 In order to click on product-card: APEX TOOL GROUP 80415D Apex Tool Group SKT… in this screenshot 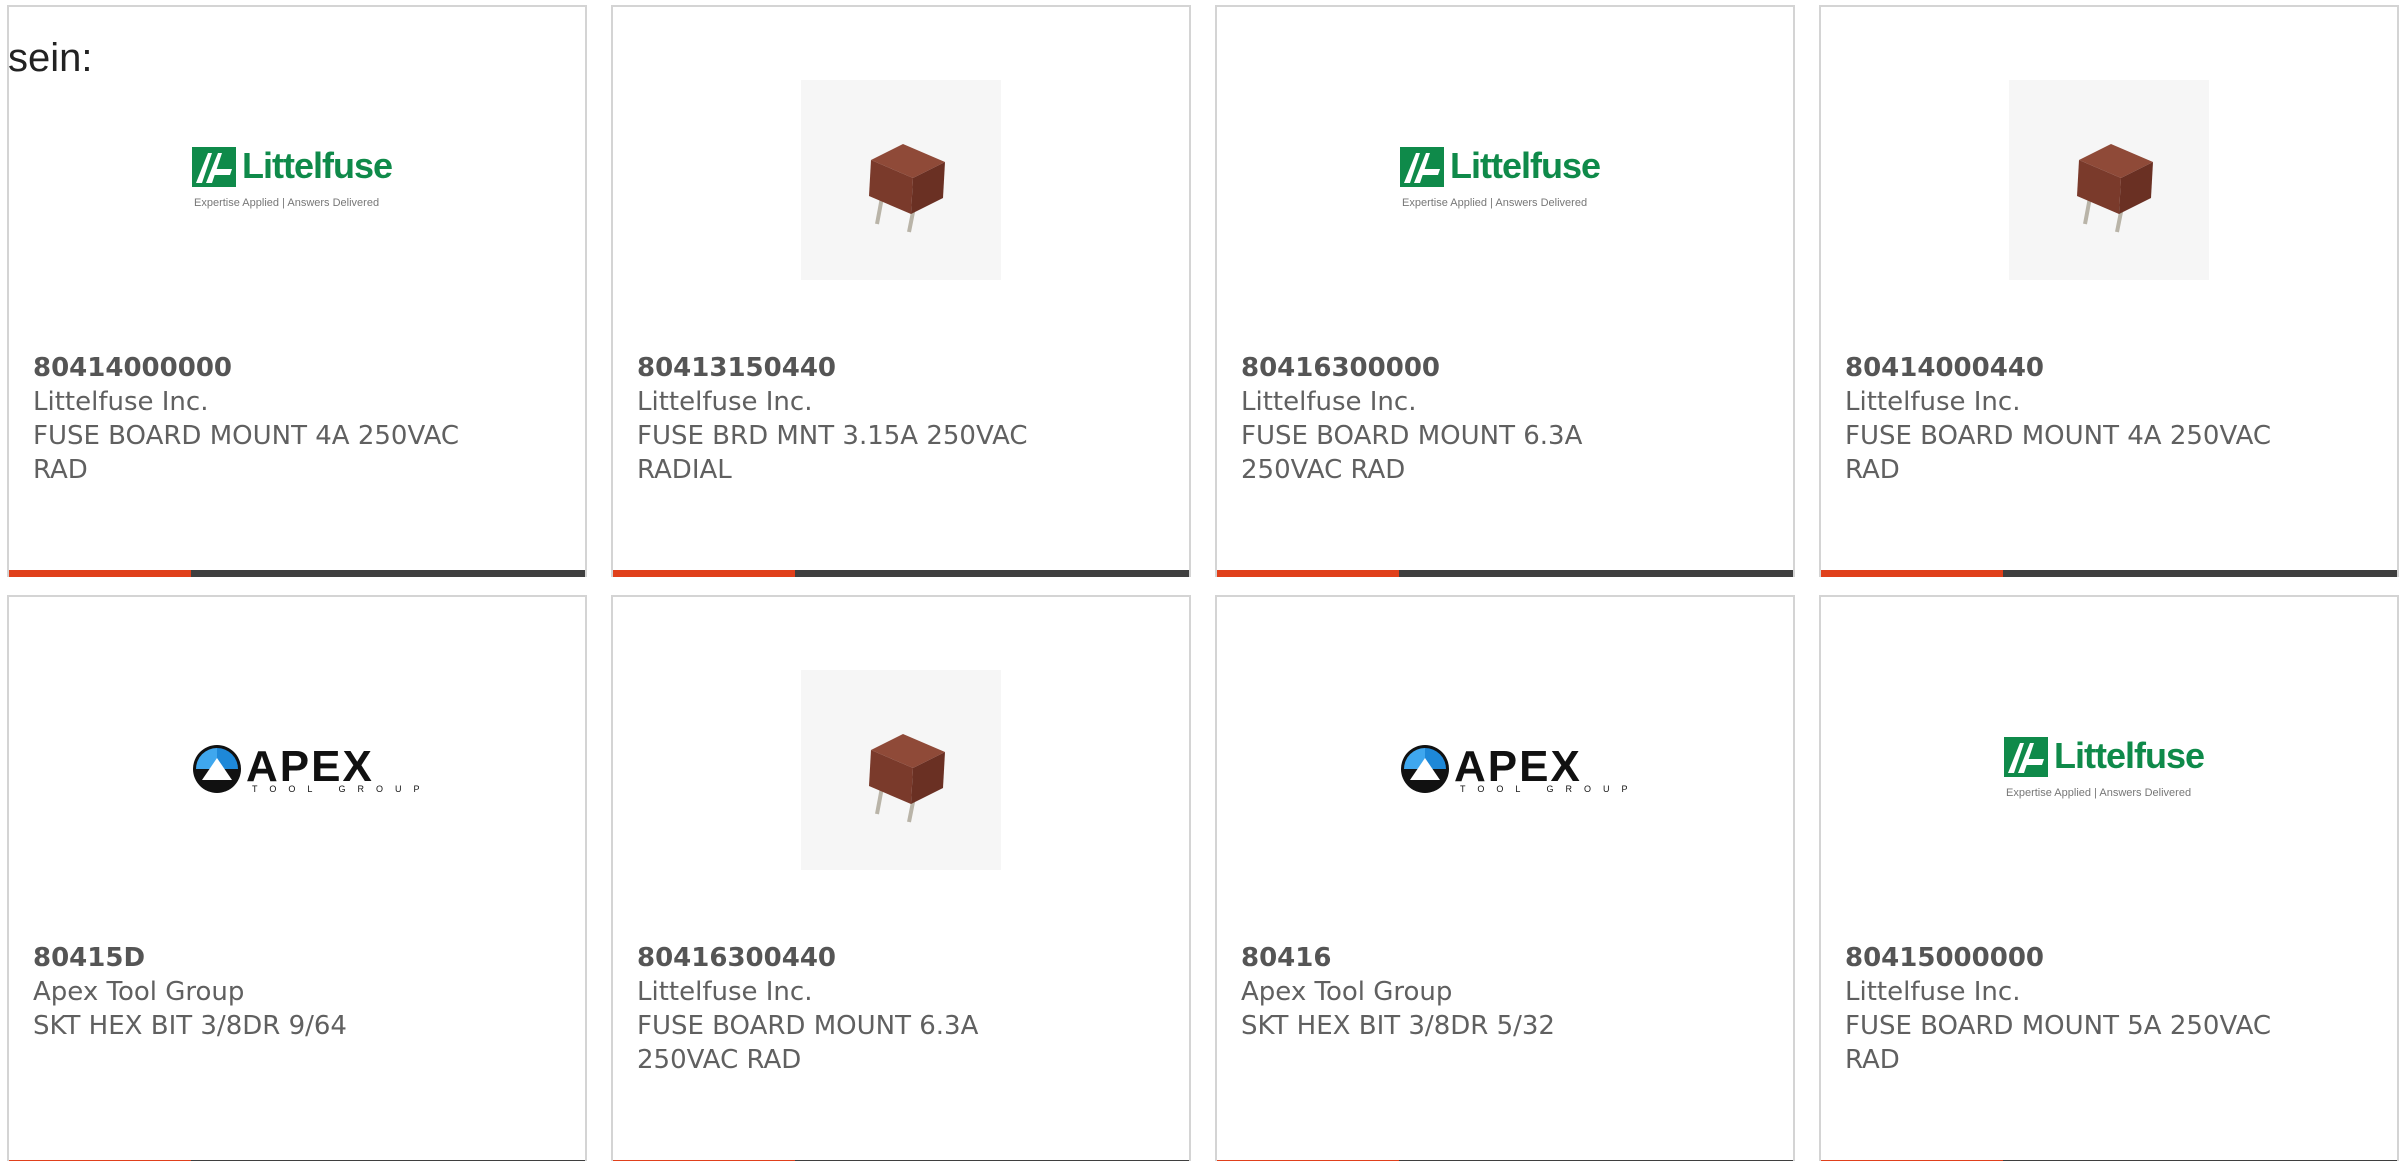, I will do `click(297, 878)`.